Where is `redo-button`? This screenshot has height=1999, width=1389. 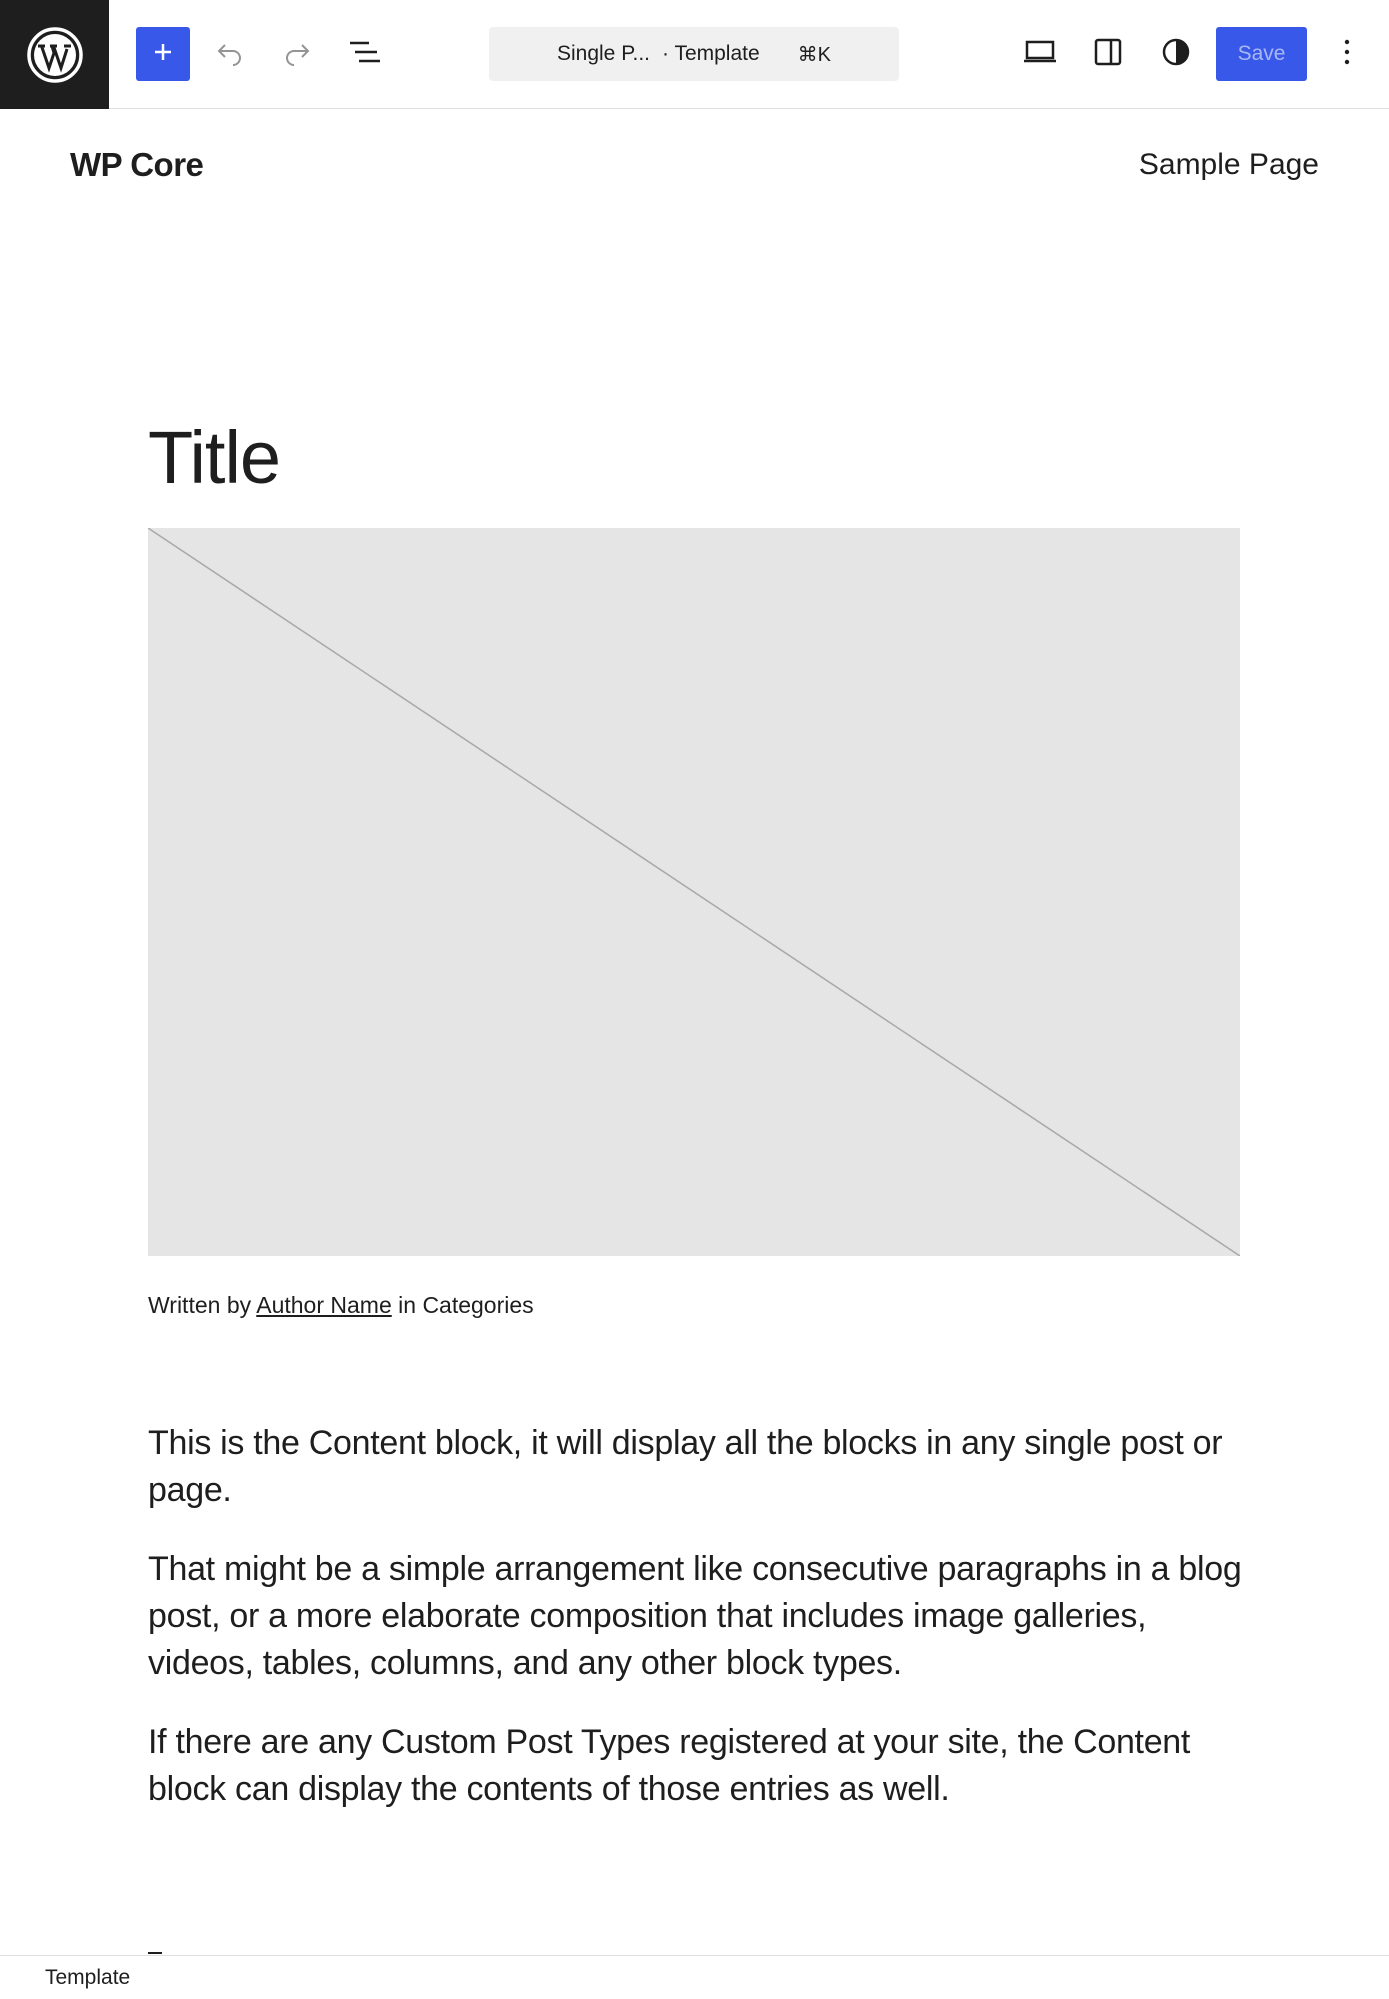
redo-button is located at coordinates (297, 54).